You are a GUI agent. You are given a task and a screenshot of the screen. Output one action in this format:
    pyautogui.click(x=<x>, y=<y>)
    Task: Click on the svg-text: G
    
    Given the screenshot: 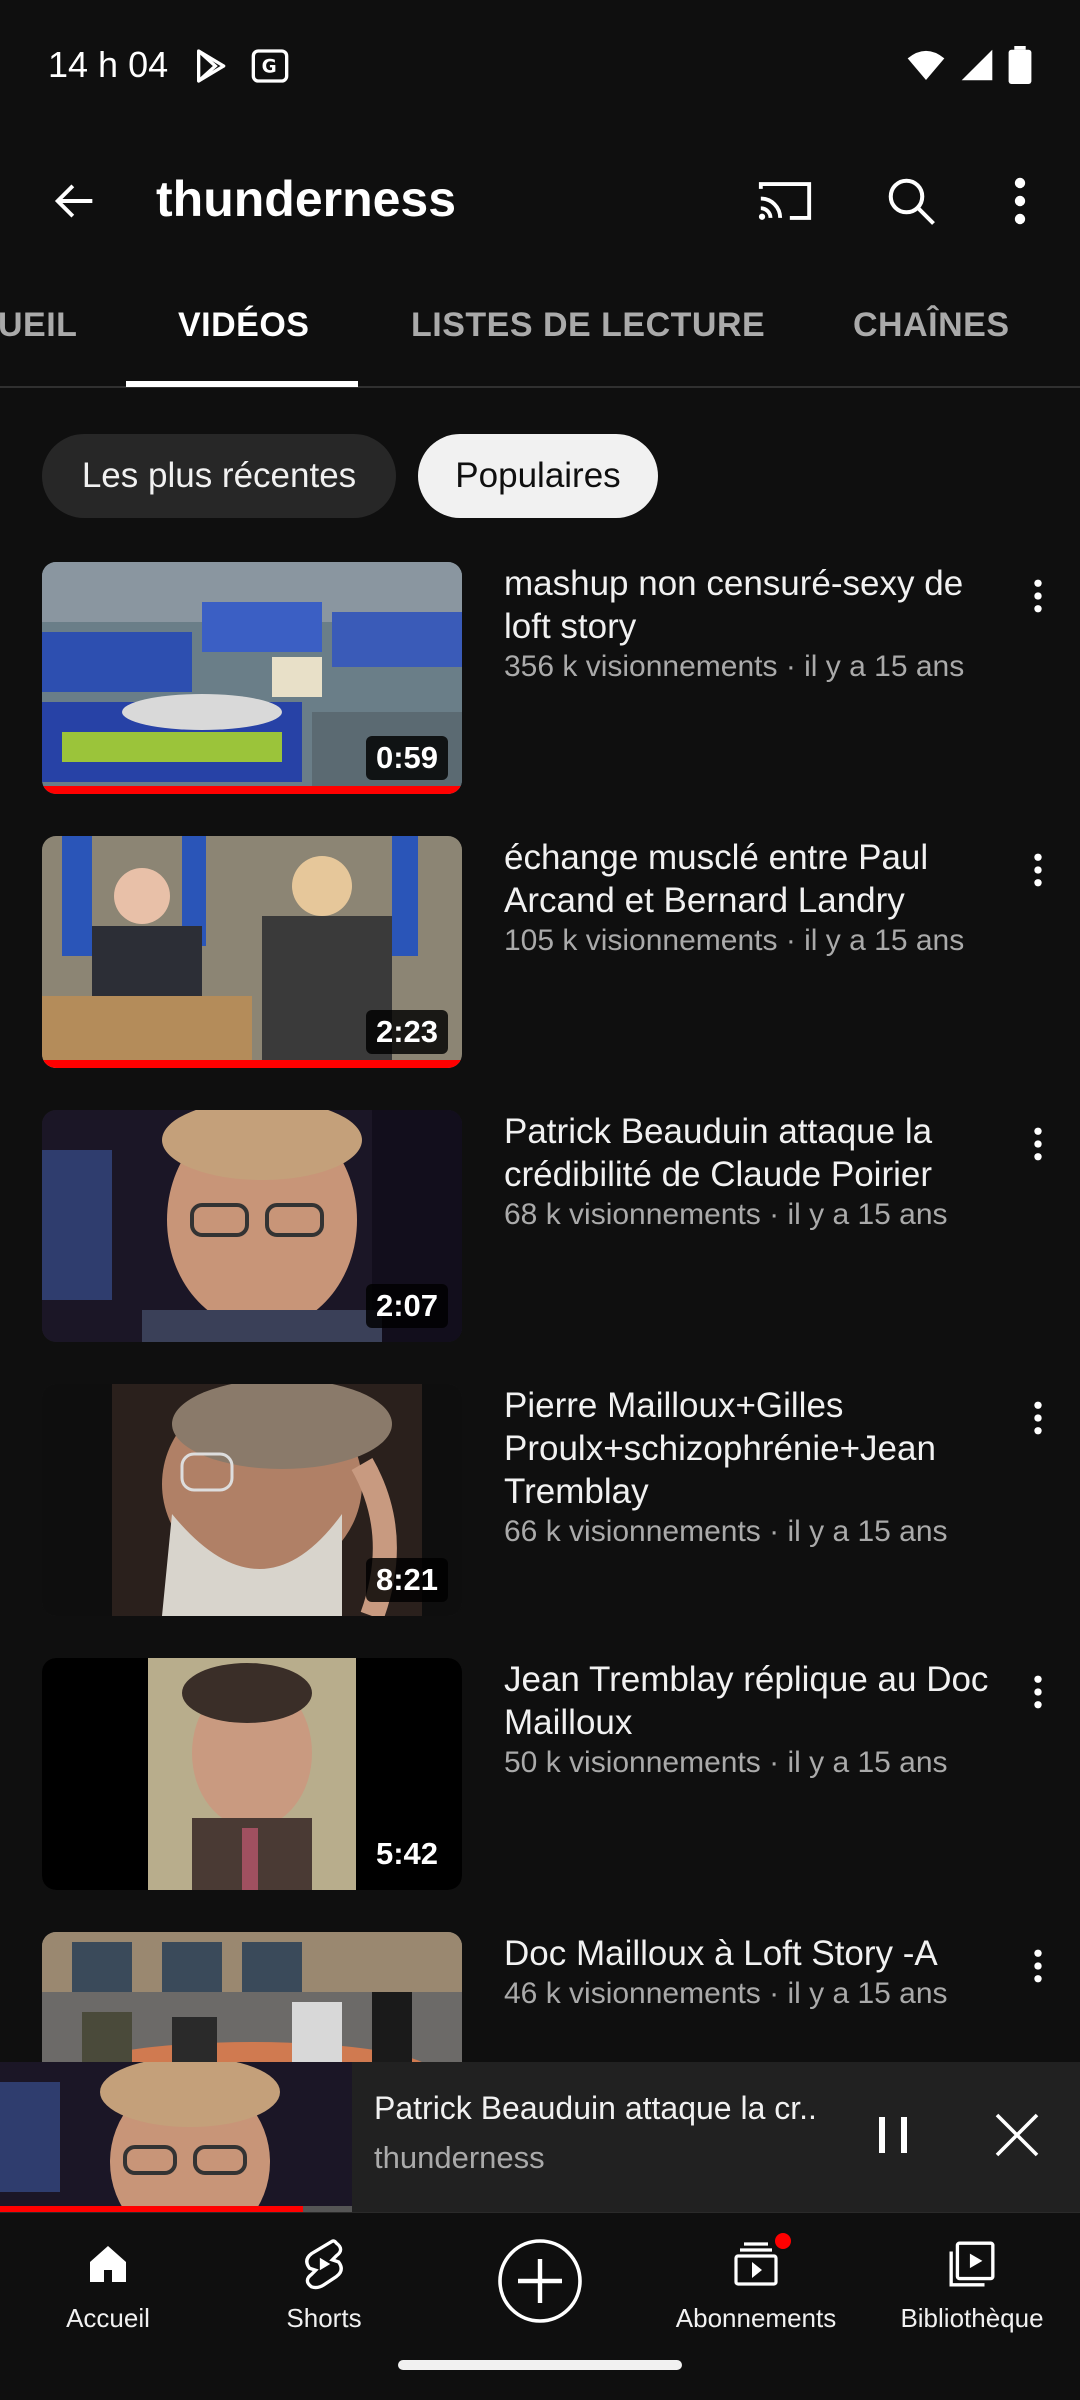 What is the action you would take?
    pyautogui.click(x=269, y=67)
    